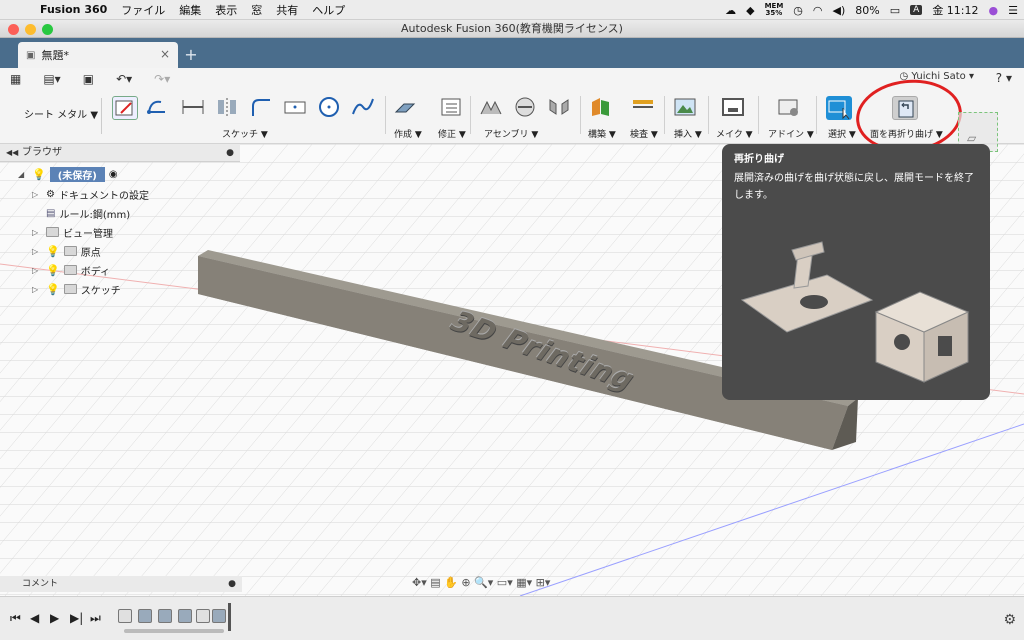 Image resolution: width=1024 pixels, height=640 pixels. Describe the element at coordinates (524, 582) in the screenshot. I see `grid-settings-icon: ▦▾` at that location.